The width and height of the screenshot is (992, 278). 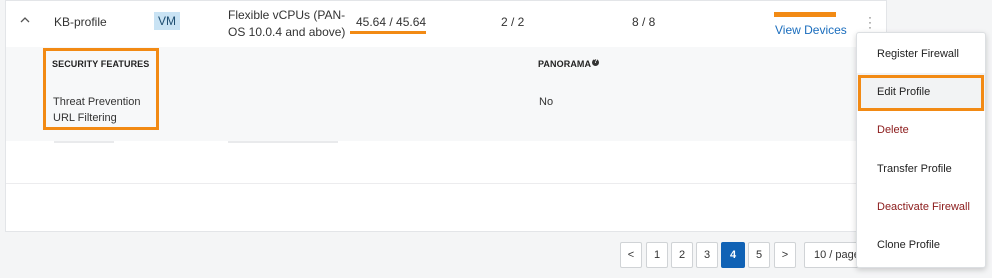 I want to click on edit-profile-highlight, so click(x=921, y=93).